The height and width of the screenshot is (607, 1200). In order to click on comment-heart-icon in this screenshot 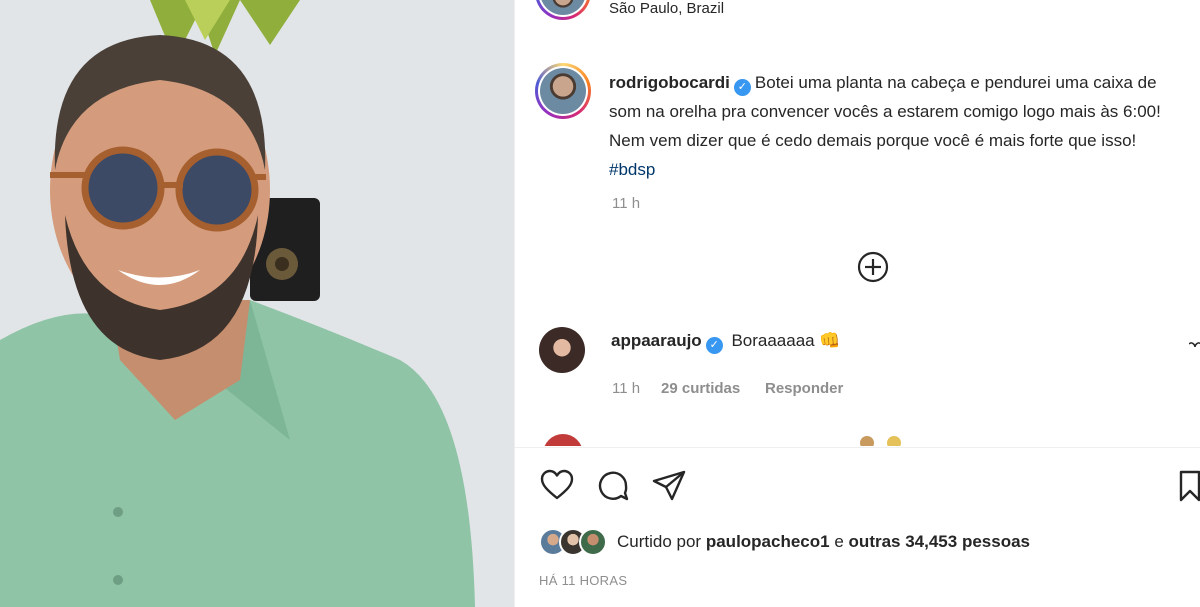, I will do `click(1194, 350)`.